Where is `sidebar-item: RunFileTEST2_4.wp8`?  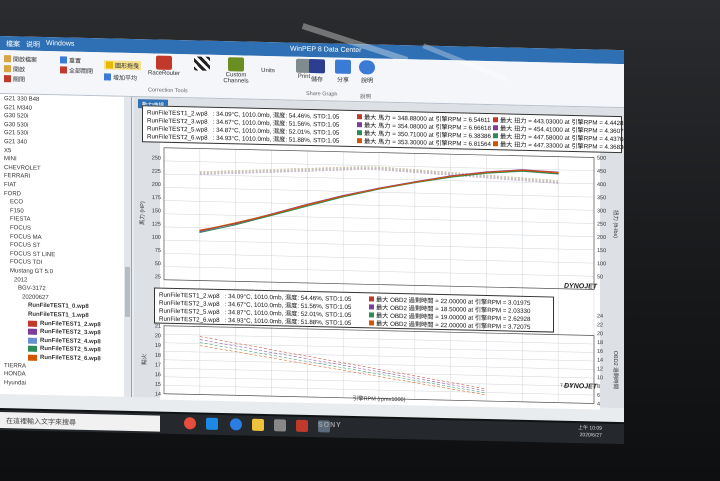
sidebar-item: RunFileTEST2_4.wp8 is located at coordinates (64, 341).